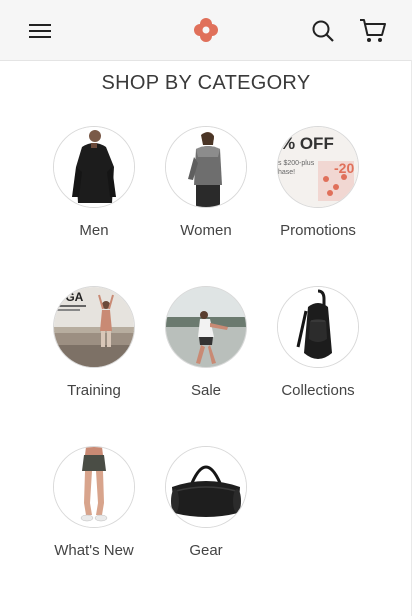 The height and width of the screenshot is (616, 412). What do you see at coordinates (318, 167) in the screenshot?
I see `category-image-promotions: % OFF s $200-plus hase! -20` at bounding box center [318, 167].